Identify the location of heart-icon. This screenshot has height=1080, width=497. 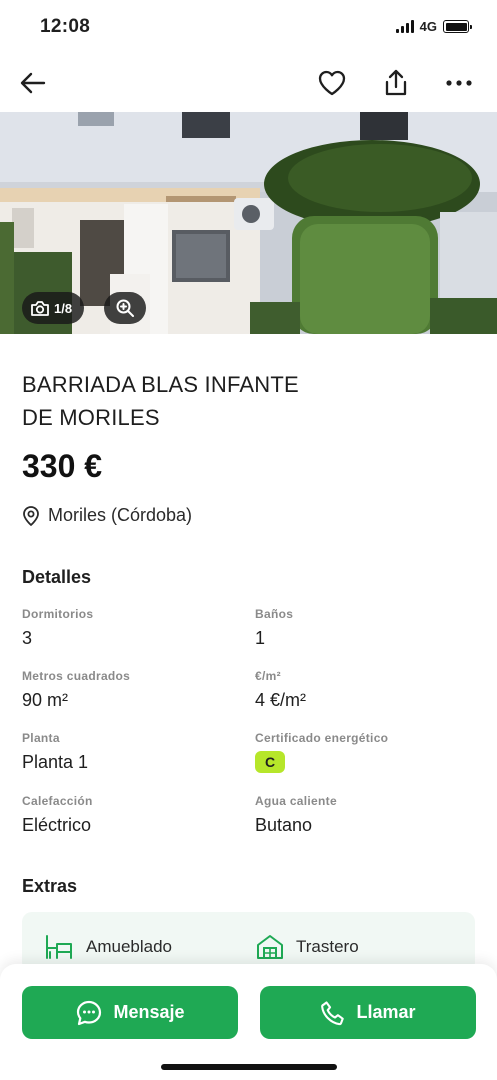
(332, 83).